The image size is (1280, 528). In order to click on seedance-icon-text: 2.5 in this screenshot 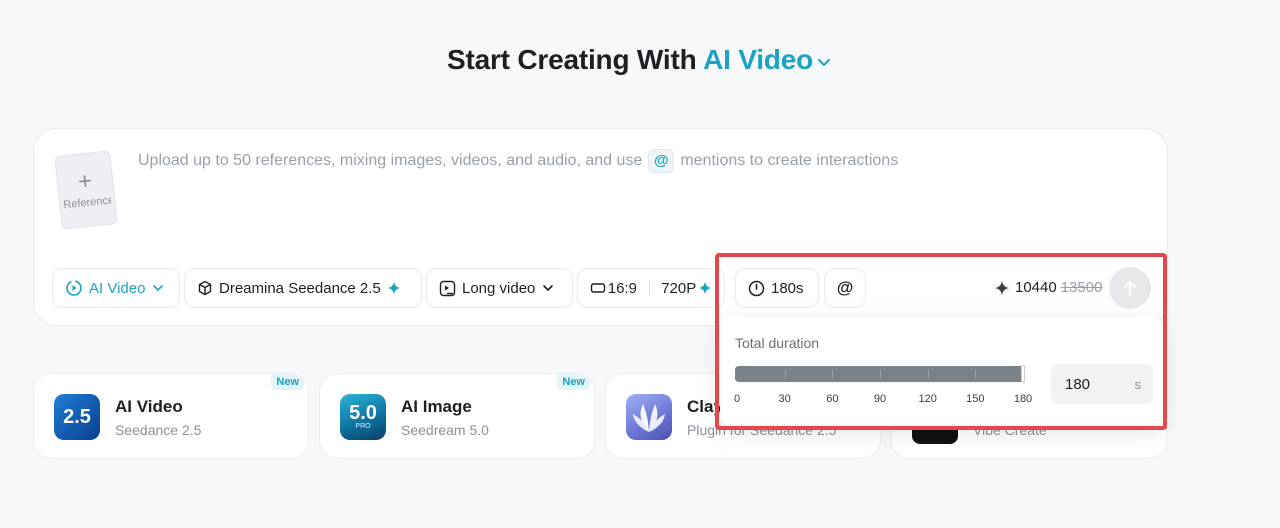, I will do `click(77, 416)`.